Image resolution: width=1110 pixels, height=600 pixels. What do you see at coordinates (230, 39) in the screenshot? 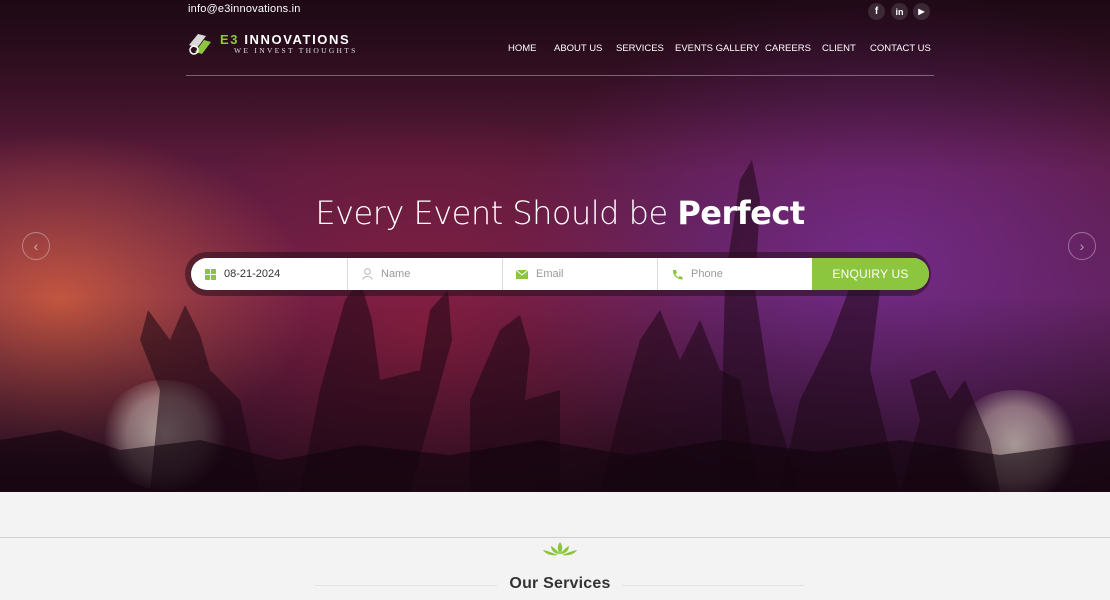
I see `logo-prefix: E3` at bounding box center [230, 39].